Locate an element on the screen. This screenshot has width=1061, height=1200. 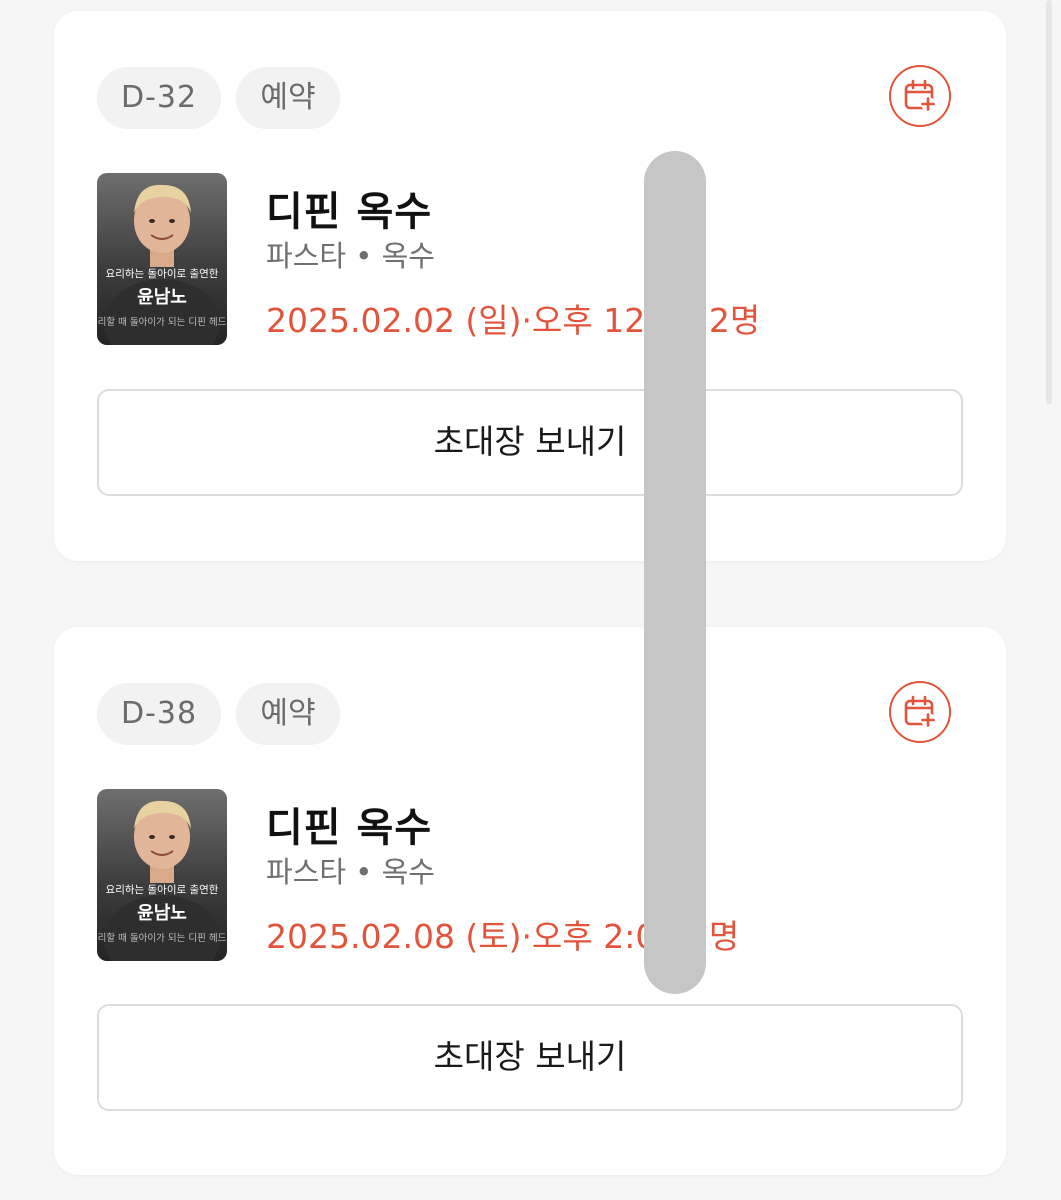
d-day-badge: D-38 is located at coordinates (159, 714).